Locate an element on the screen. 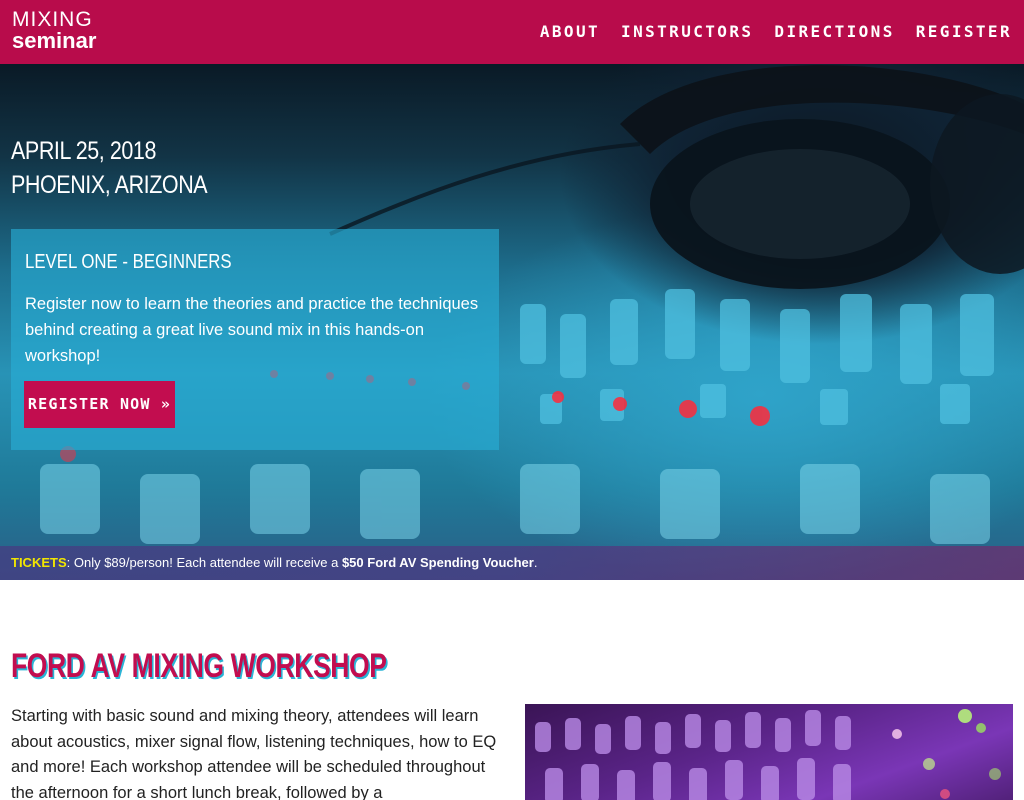 Image resolution: width=1024 pixels, height=800 pixels. promo-title: LEVEL ONE - BEGINNERS is located at coordinates (128, 262).